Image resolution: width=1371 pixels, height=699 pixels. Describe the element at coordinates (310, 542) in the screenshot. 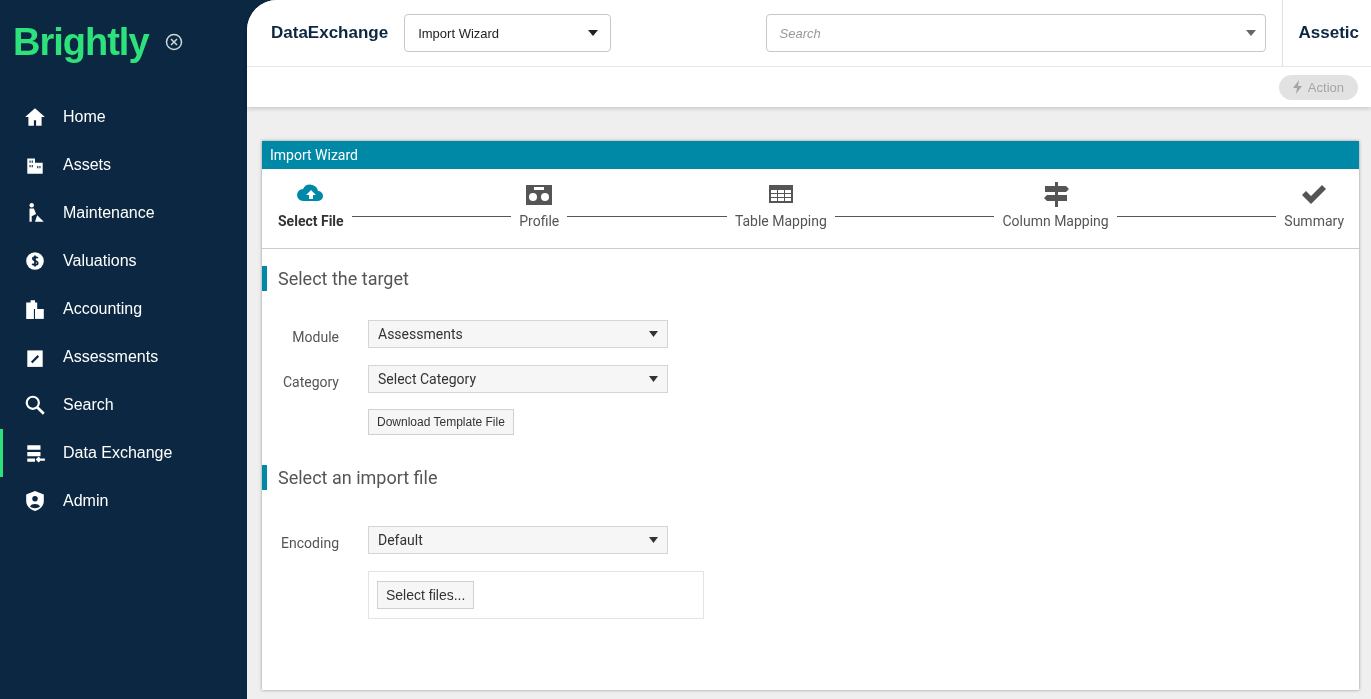

I see `field-label: Encoding` at that location.